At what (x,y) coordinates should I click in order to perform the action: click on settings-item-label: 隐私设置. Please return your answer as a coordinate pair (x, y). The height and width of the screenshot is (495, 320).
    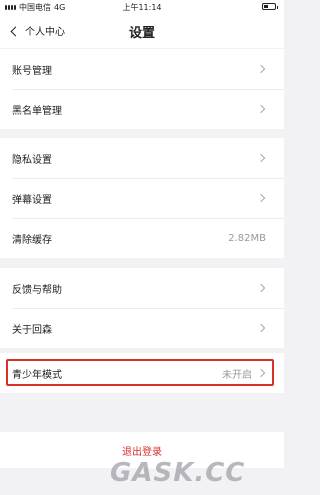
    Looking at the image, I should click on (32, 160).